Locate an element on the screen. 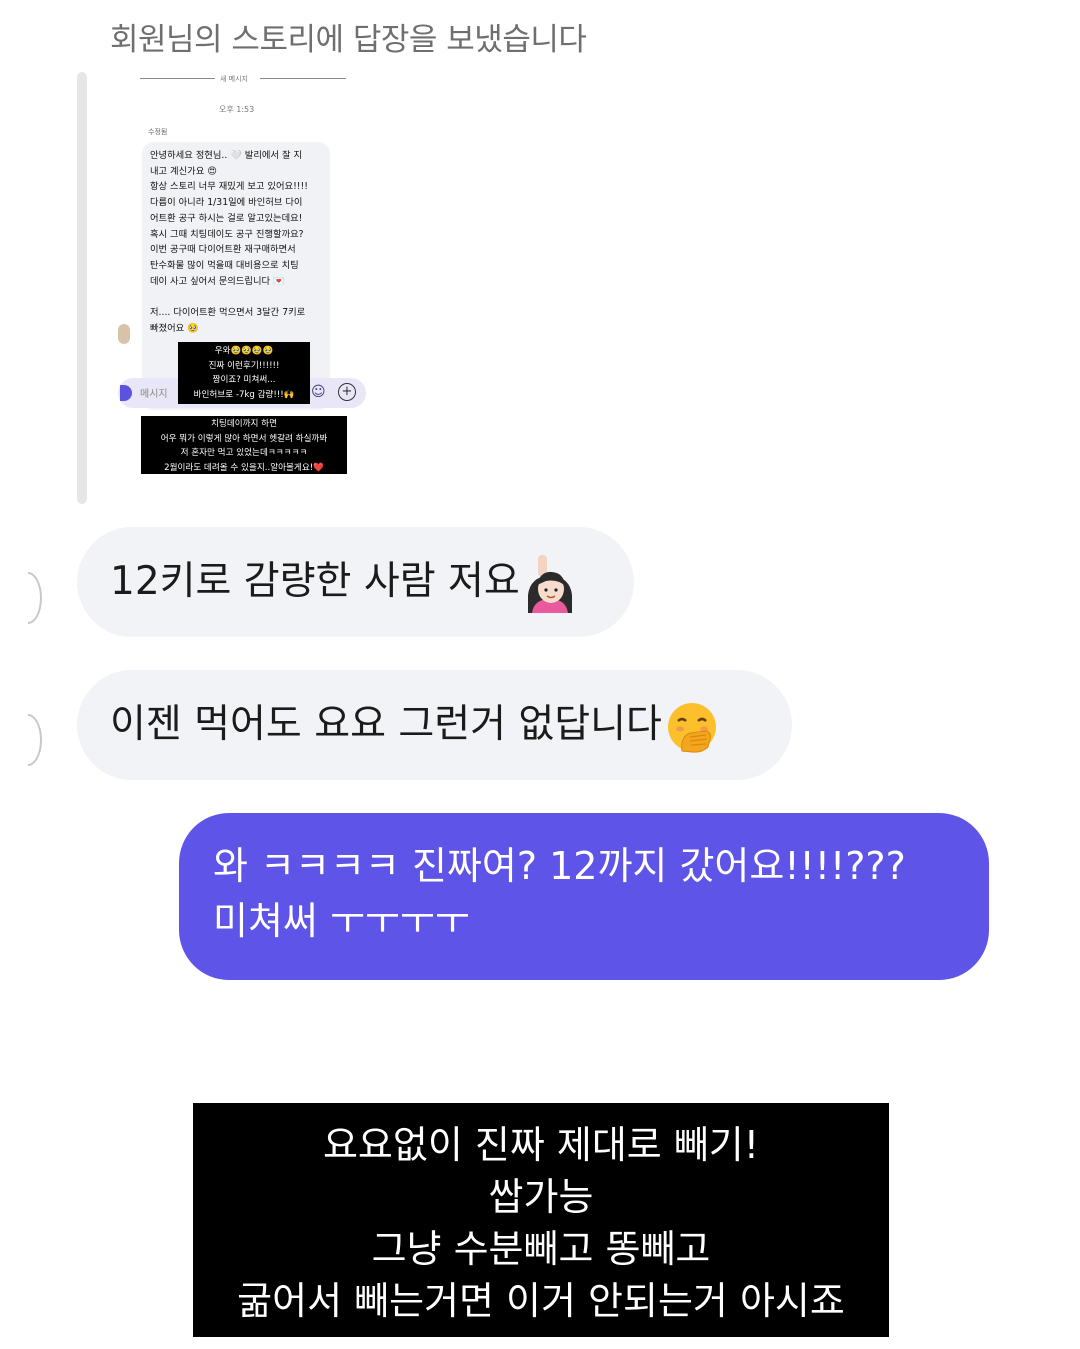 This screenshot has height=1349, width=1080. embedded-timestamp: 오후 1:53 is located at coordinates (237, 109).